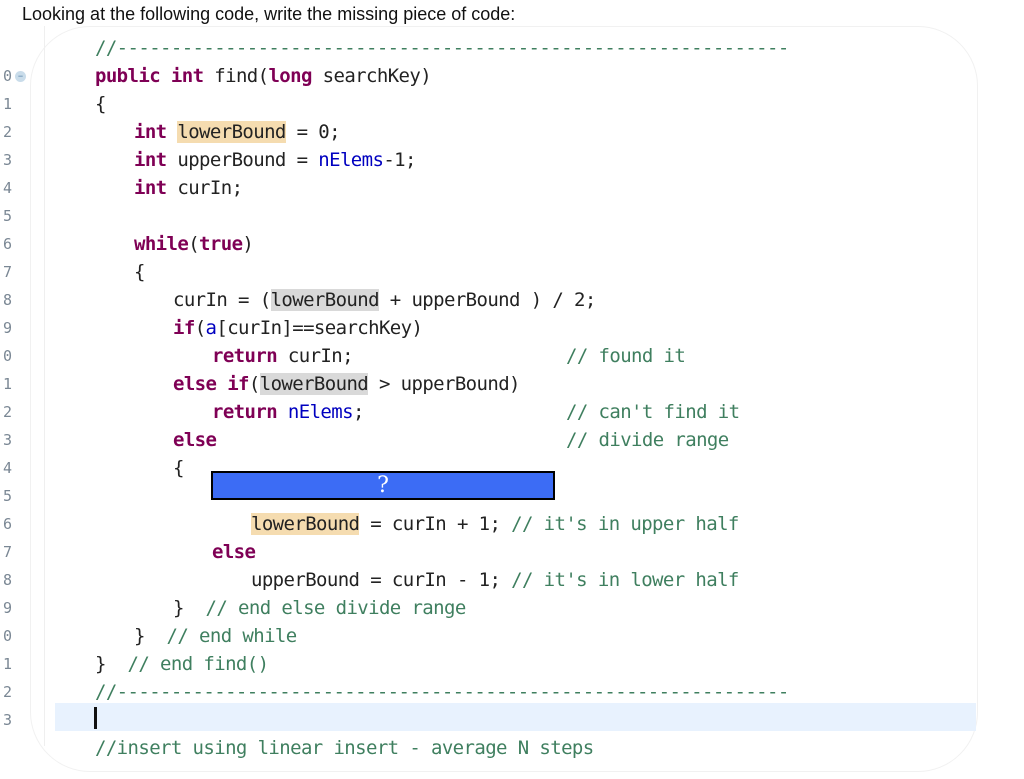 Image resolution: width=1024 pixels, height=779 pixels. Describe the element at coordinates (319, 608) in the screenshot. I see `statement: } // end else divide range` at that location.